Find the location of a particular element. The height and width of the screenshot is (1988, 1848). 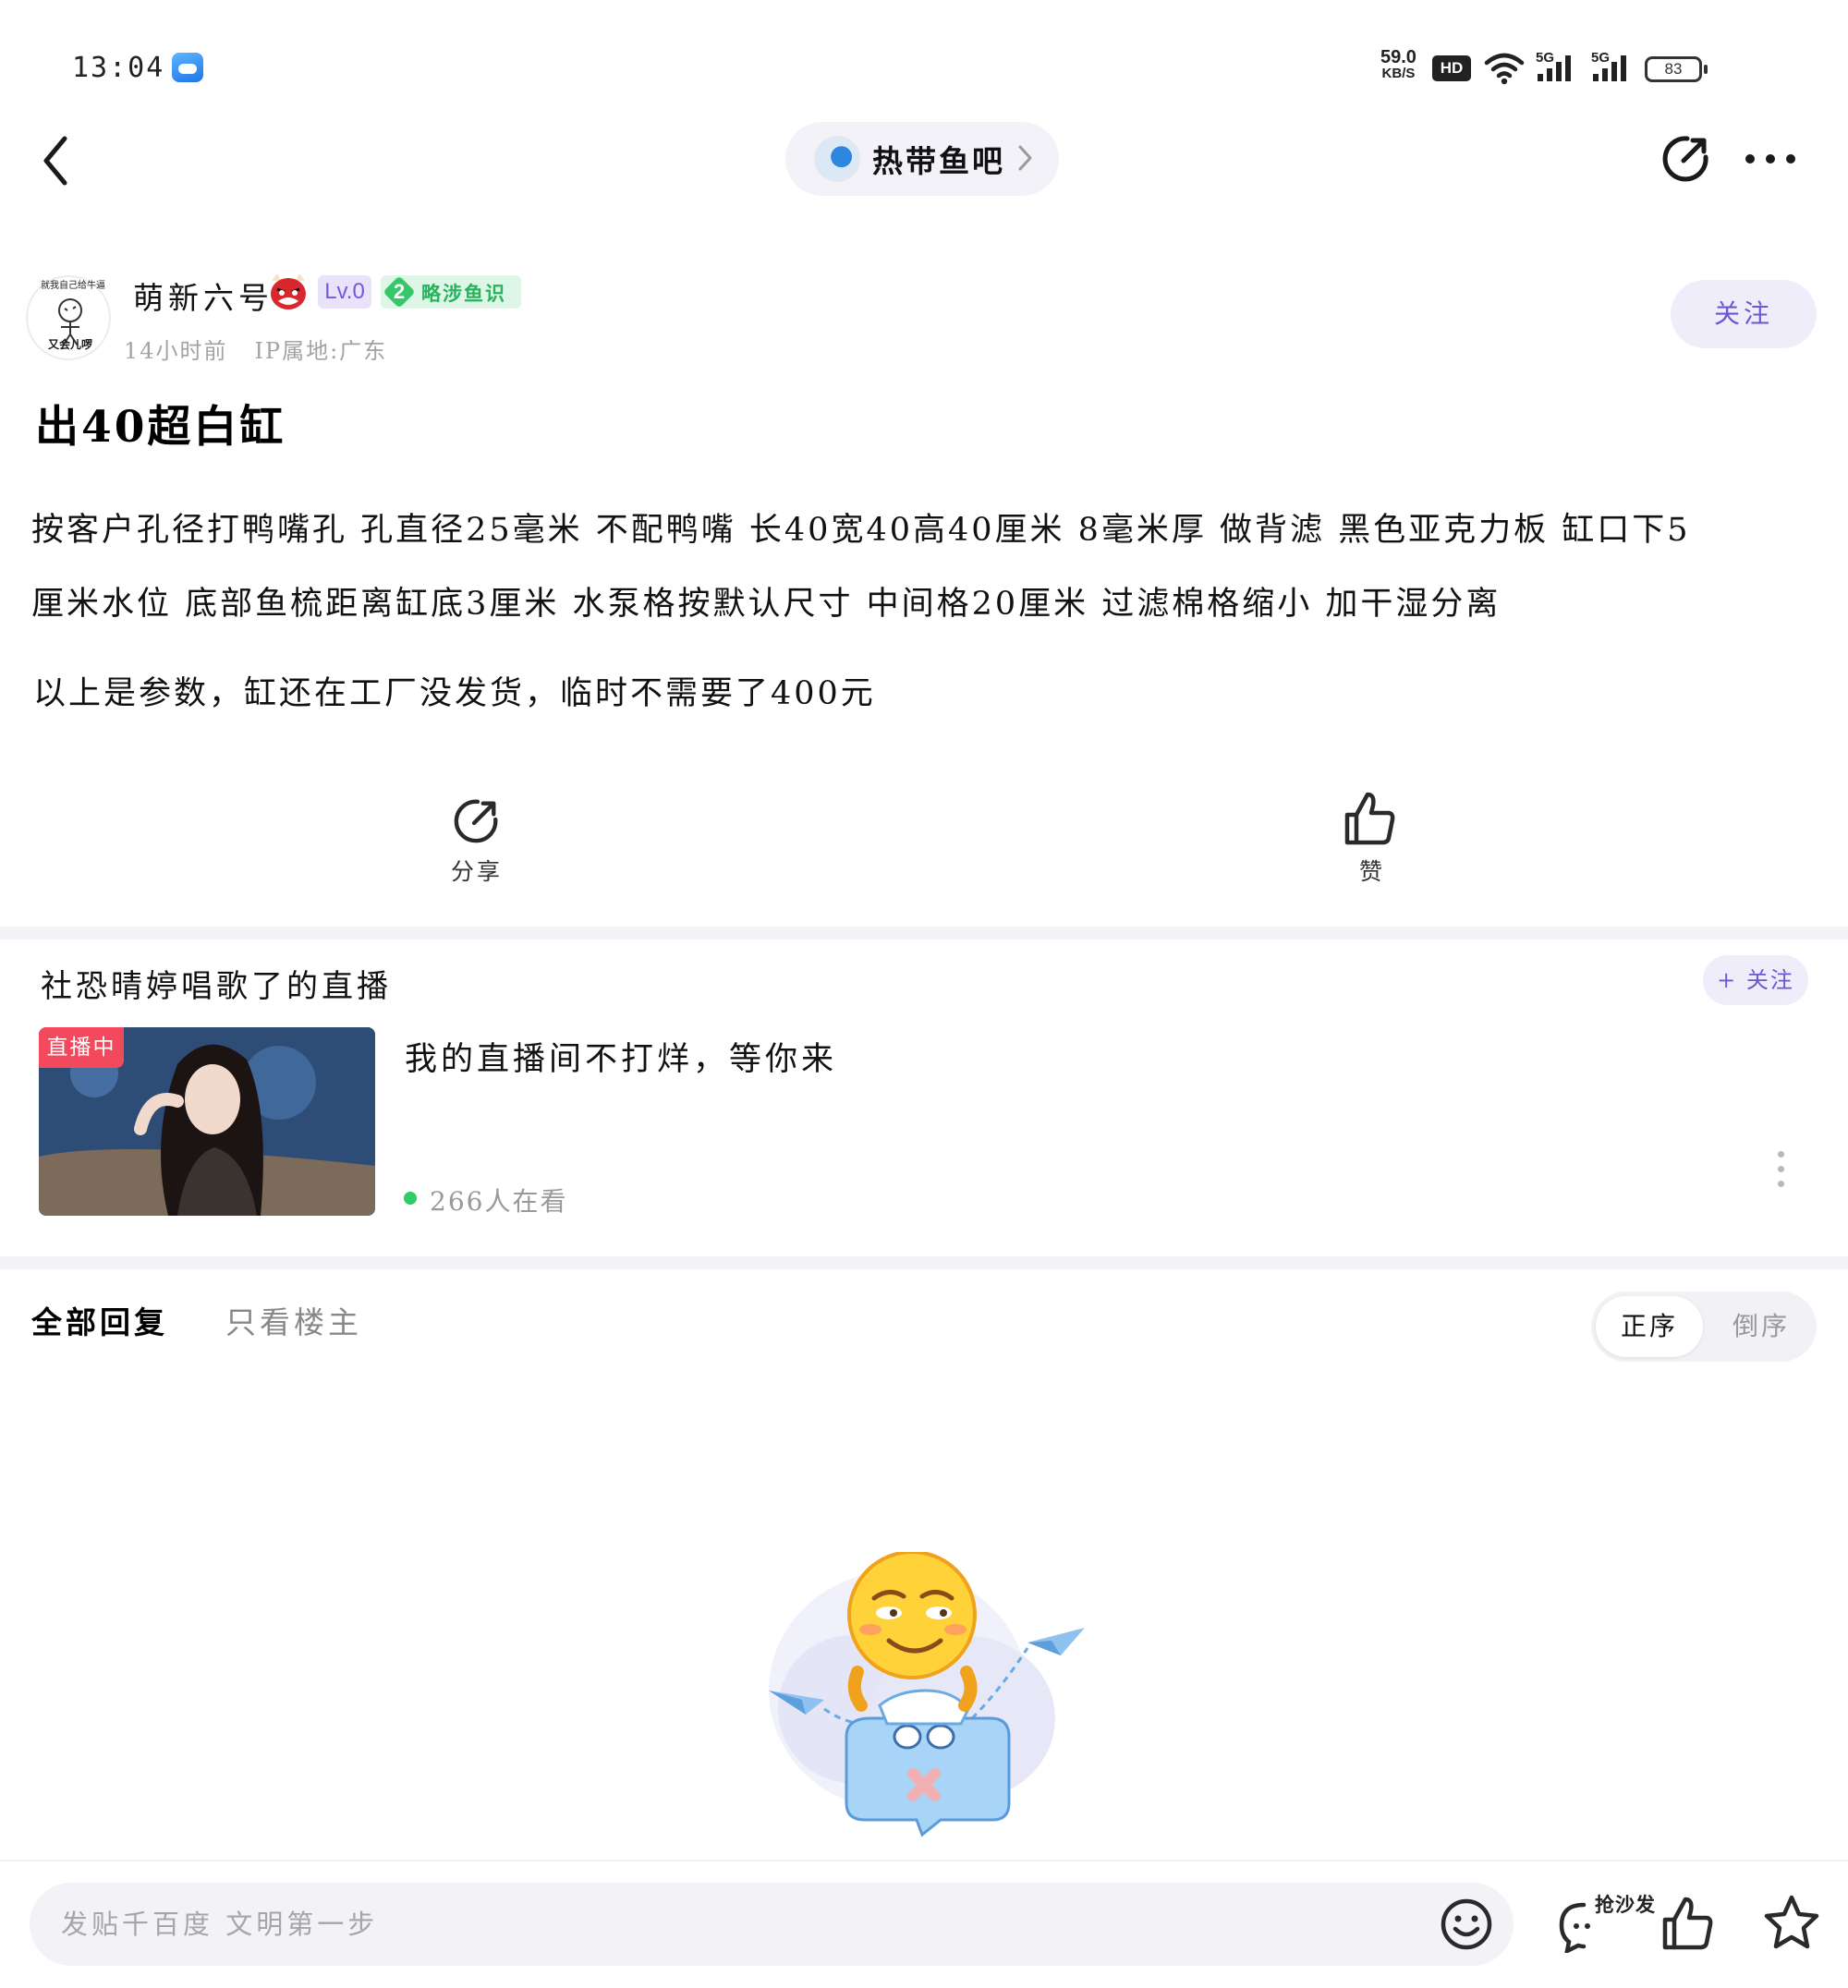

live-stream-description: 我的直播间不打烊，等你来 is located at coordinates (621, 1056).